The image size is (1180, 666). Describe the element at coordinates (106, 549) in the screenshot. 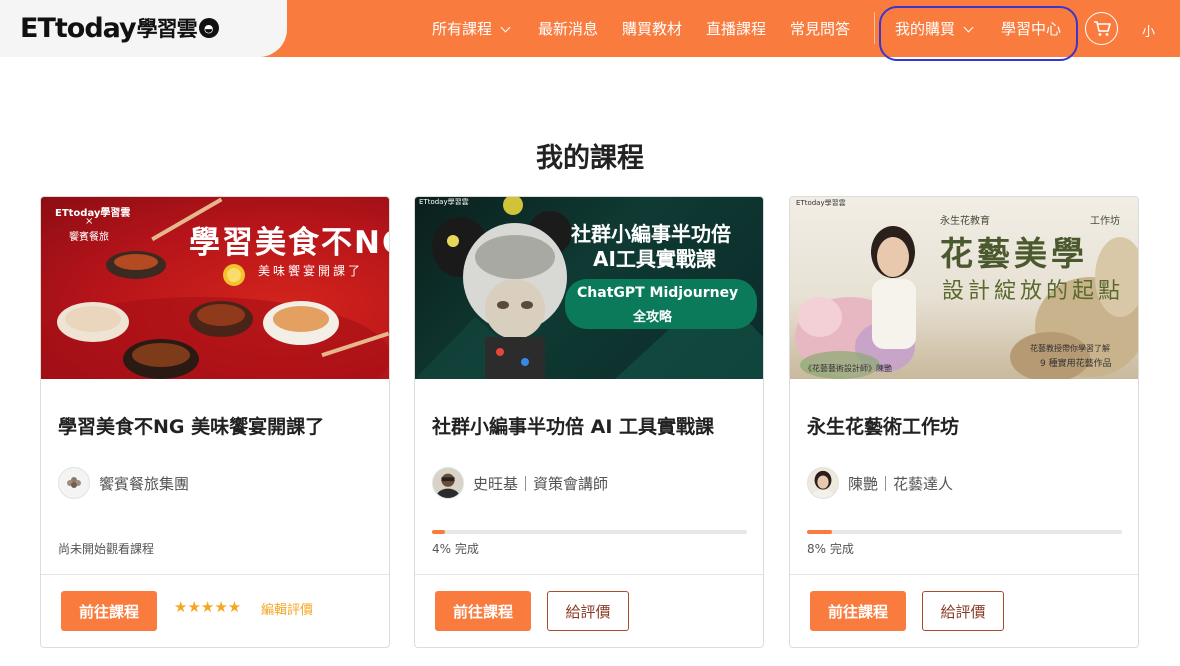

I see `progress-status: 尚未開始觀看課程` at that location.